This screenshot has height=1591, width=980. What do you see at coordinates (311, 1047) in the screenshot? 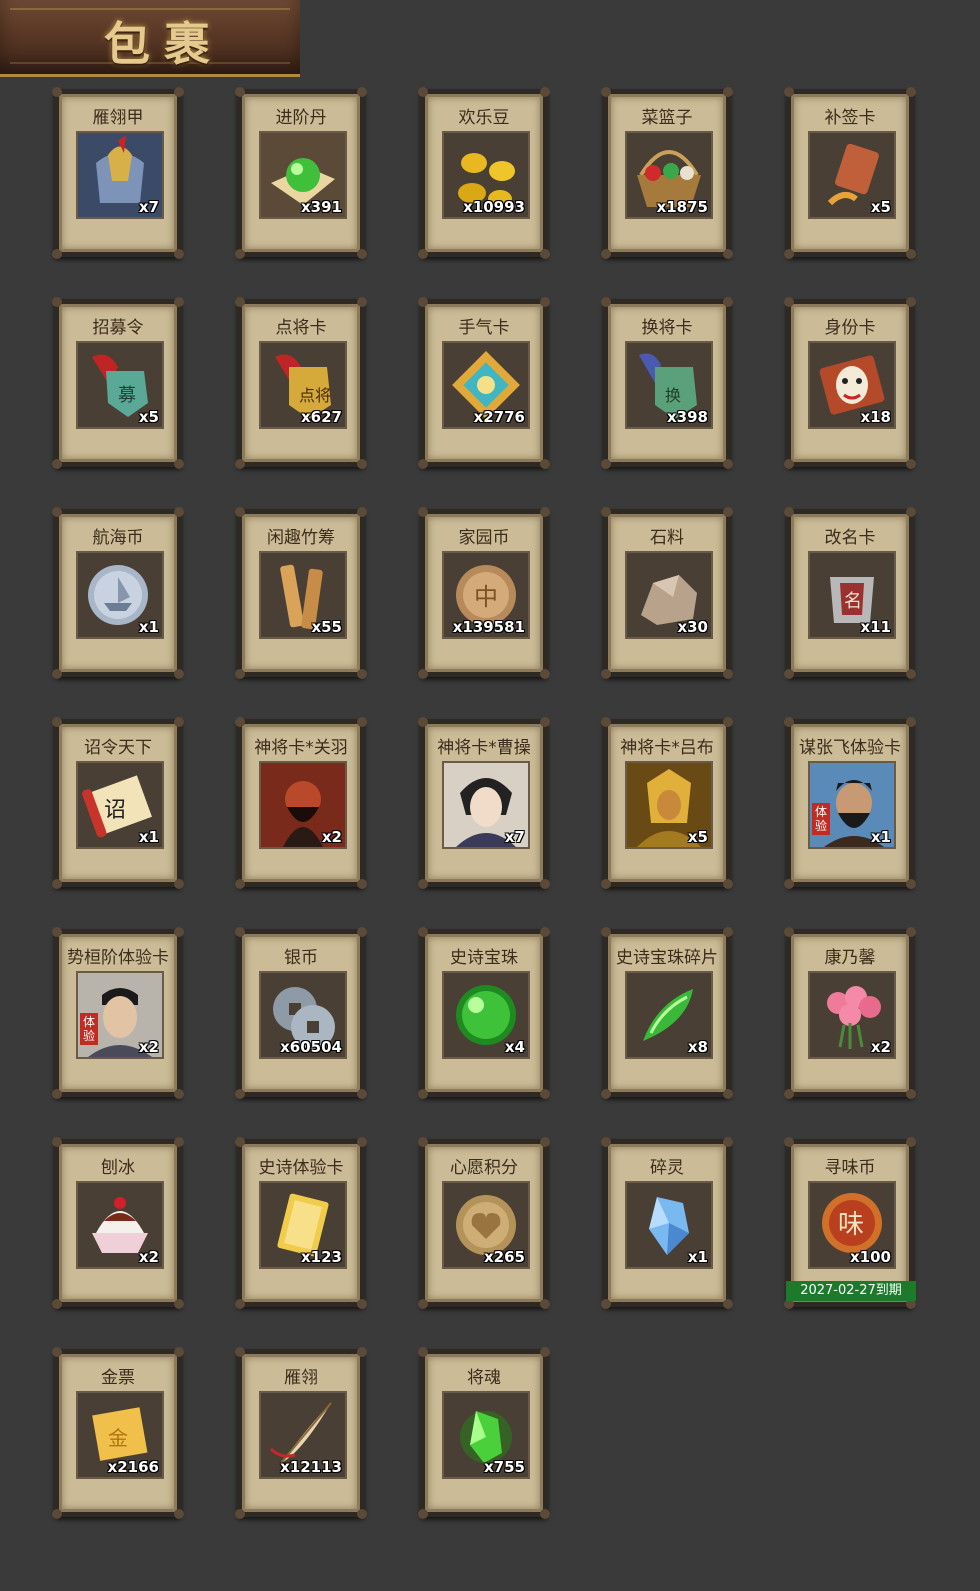
I see `item-quantity: x60504` at bounding box center [311, 1047].